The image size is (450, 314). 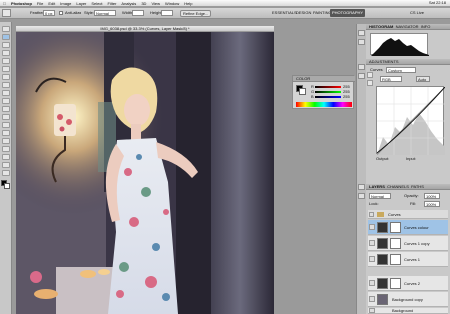 I want to click on layer-row: Curves 2, so click(x=408, y=283).